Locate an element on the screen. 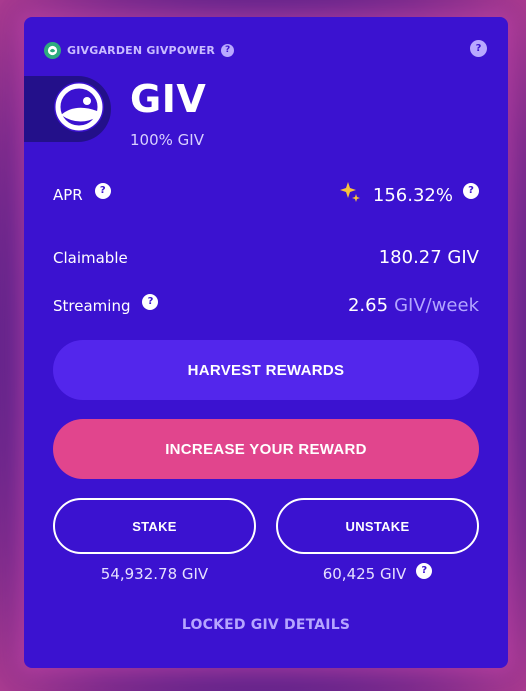 The height and width of the screenshot is (691, 526). apr-value-help-icon: ? is located at coordinates (471, 191).